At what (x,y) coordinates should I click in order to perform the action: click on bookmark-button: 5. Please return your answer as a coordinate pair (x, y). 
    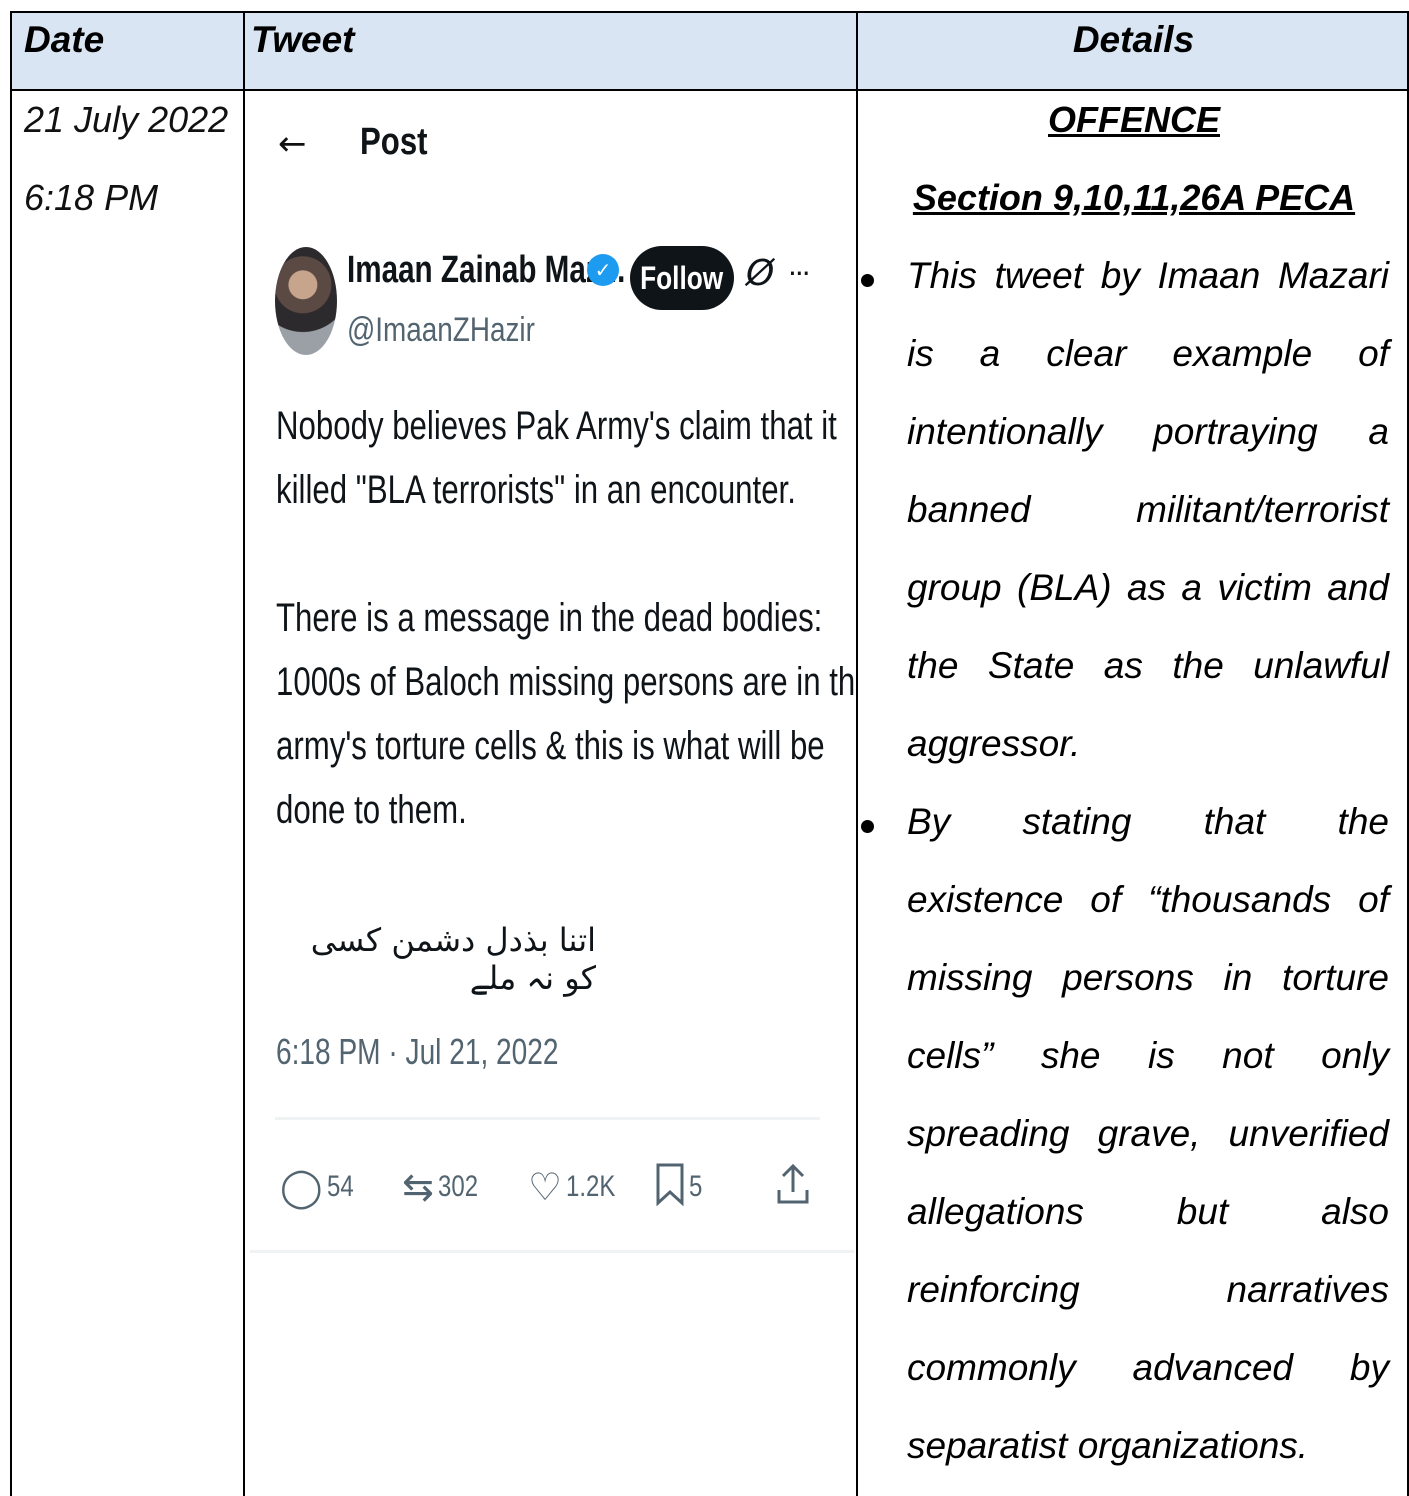
    Looking at the image, I should click on (680, 1187).